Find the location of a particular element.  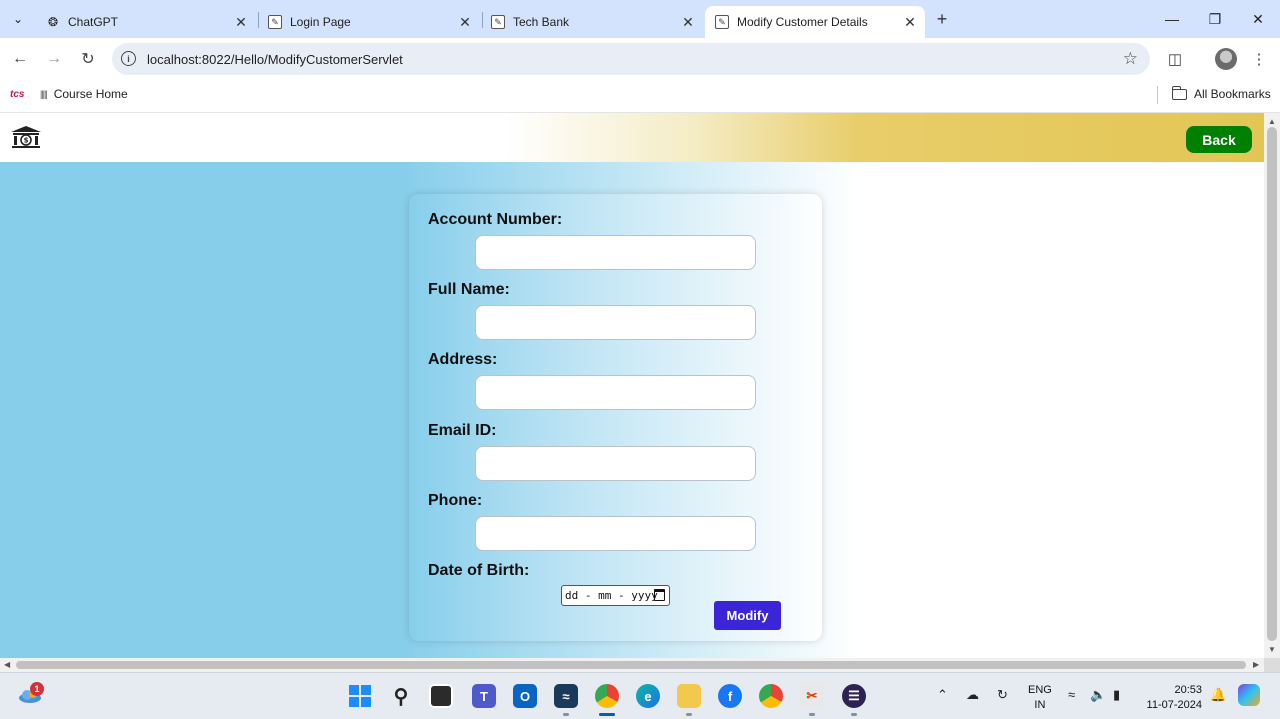

minimize-icon: — is located at coordinates (1172, 19).